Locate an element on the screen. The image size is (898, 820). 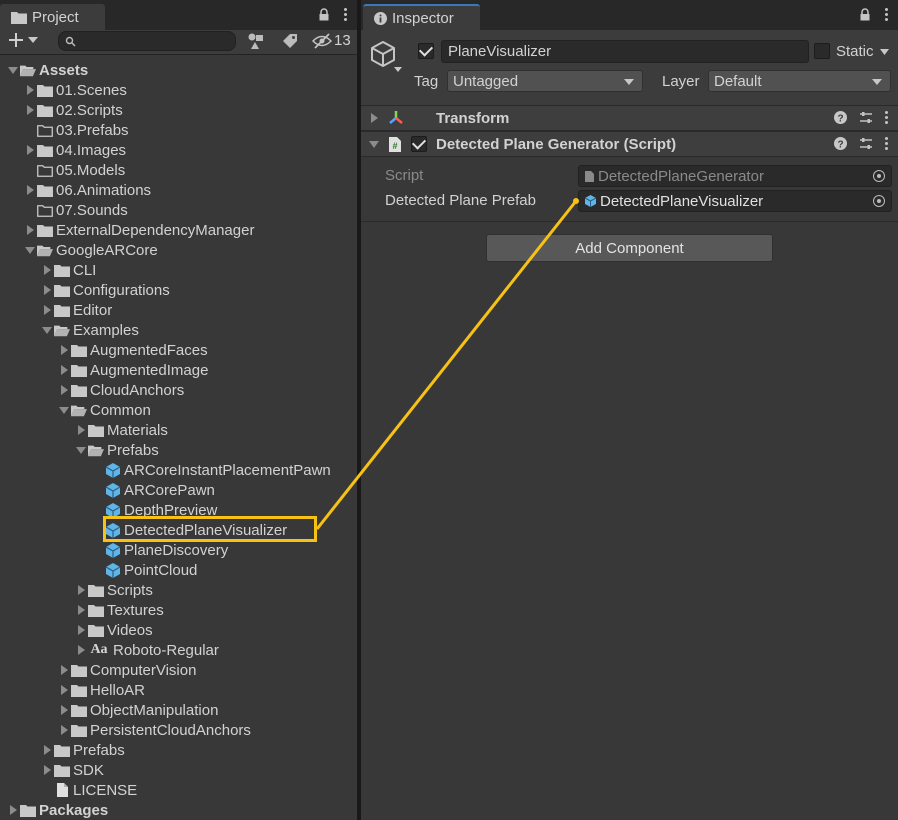
tree-item: 02.Scripts is located at coordinates (73, 110).